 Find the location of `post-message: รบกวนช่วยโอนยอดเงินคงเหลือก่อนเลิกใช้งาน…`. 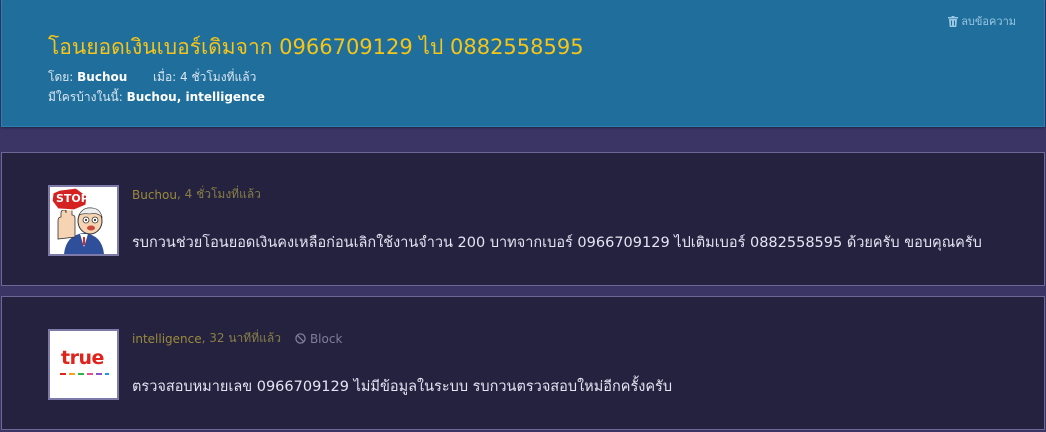

post-message: รบกวนช่วยโอนยอดเงินคงเหลือก่อนเลิกใช้งาน… is located at coordinates (557, 243).